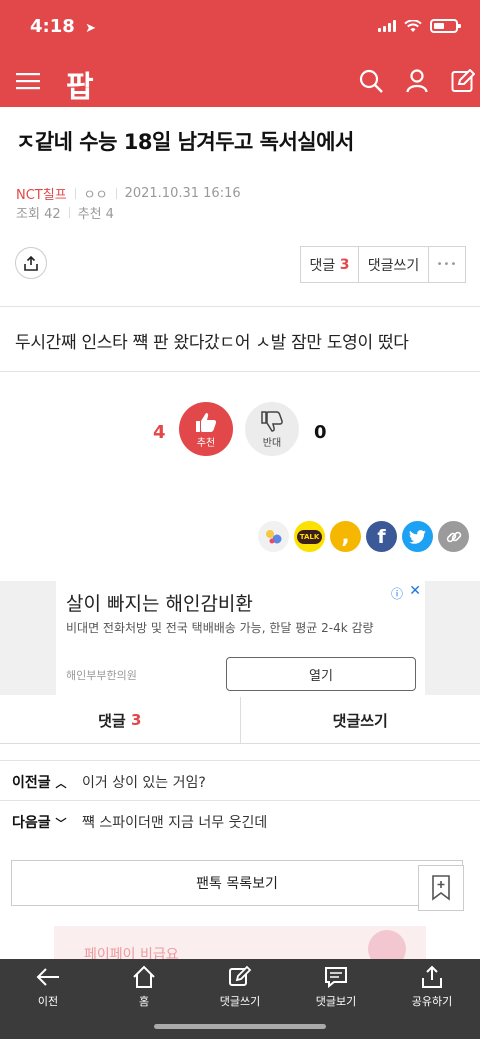  Describe the element at coordinates (413, 25) in the screenshot. I see `wifi-icon` at that location.